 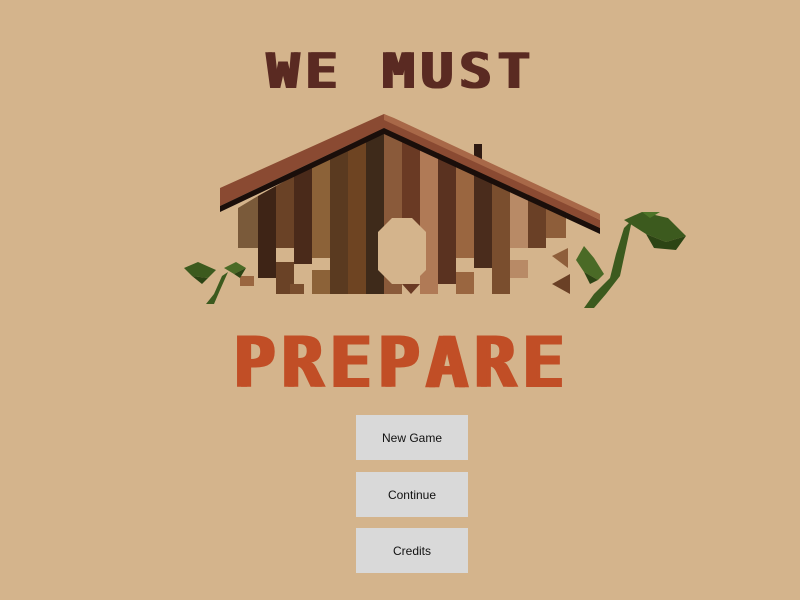 I want to click on left-sprout-icon, so click(x=215, y=283).